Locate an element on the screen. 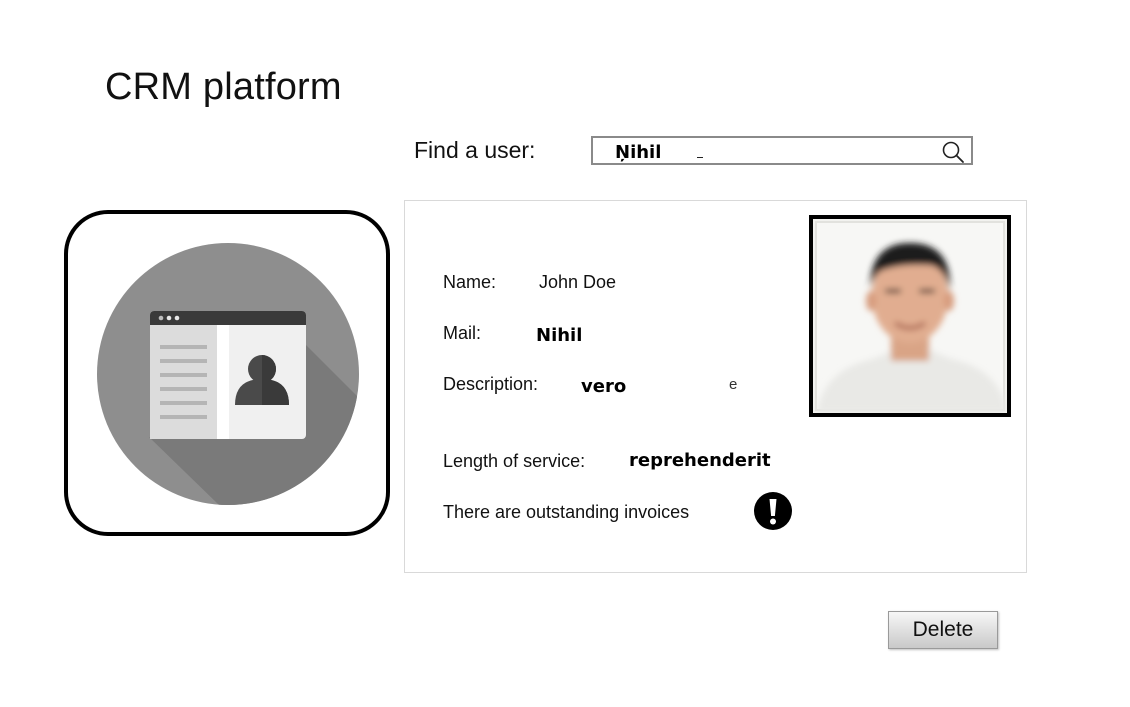 The height and width of the screenshot is (707, 1130). find-user-label: Find a user: is located at coordinates (475, 150).